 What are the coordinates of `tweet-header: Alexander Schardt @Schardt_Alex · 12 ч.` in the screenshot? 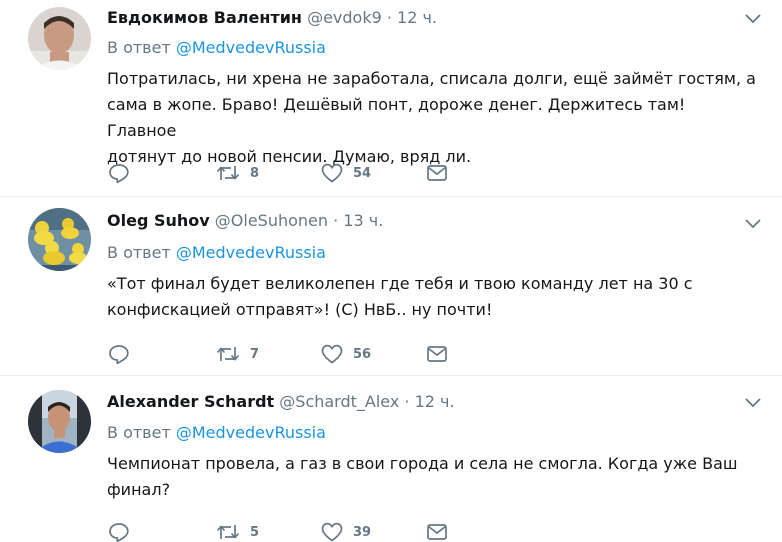 It's located at (281, 402).